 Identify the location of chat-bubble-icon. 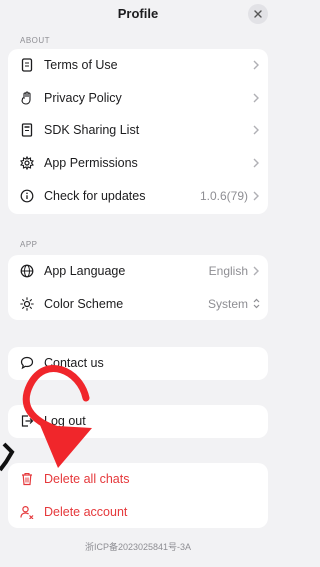
(27, 363).